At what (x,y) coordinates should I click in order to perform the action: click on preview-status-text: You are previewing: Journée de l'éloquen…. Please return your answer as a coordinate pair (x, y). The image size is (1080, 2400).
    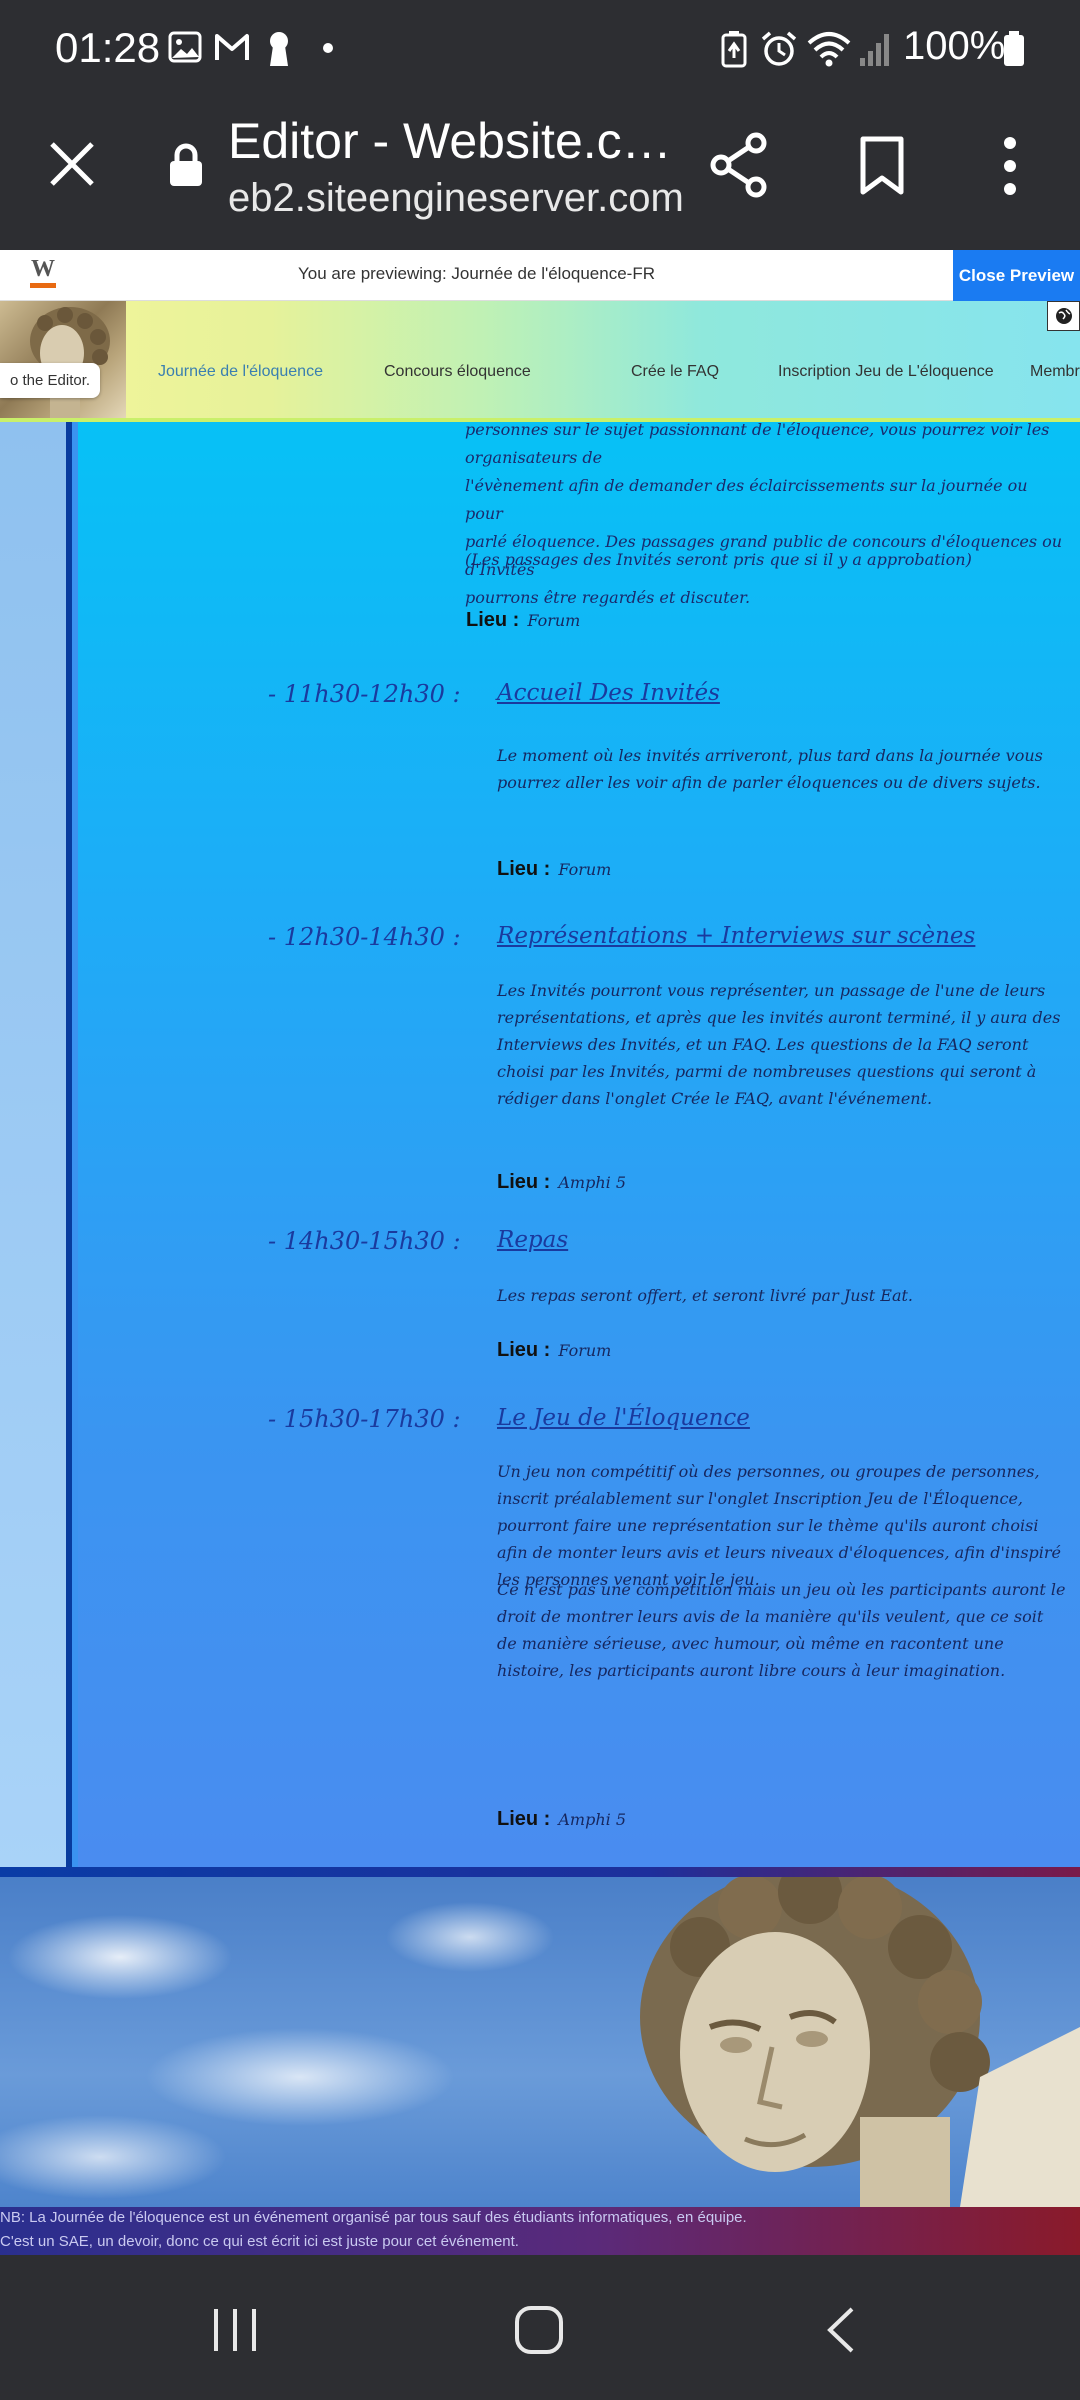
    Looking at the image, I should click on (476, 273).